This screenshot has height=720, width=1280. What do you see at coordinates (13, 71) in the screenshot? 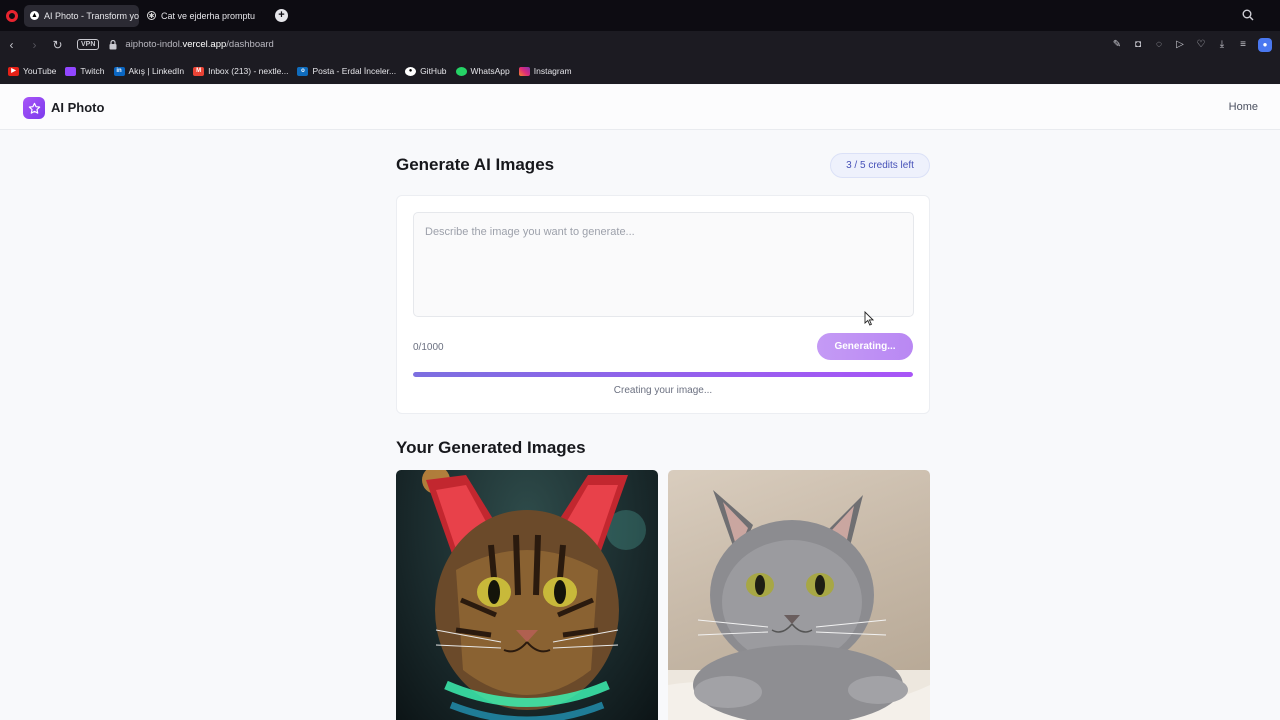
I see `youtube-icon: ▶` at bounding box center [13, 71].